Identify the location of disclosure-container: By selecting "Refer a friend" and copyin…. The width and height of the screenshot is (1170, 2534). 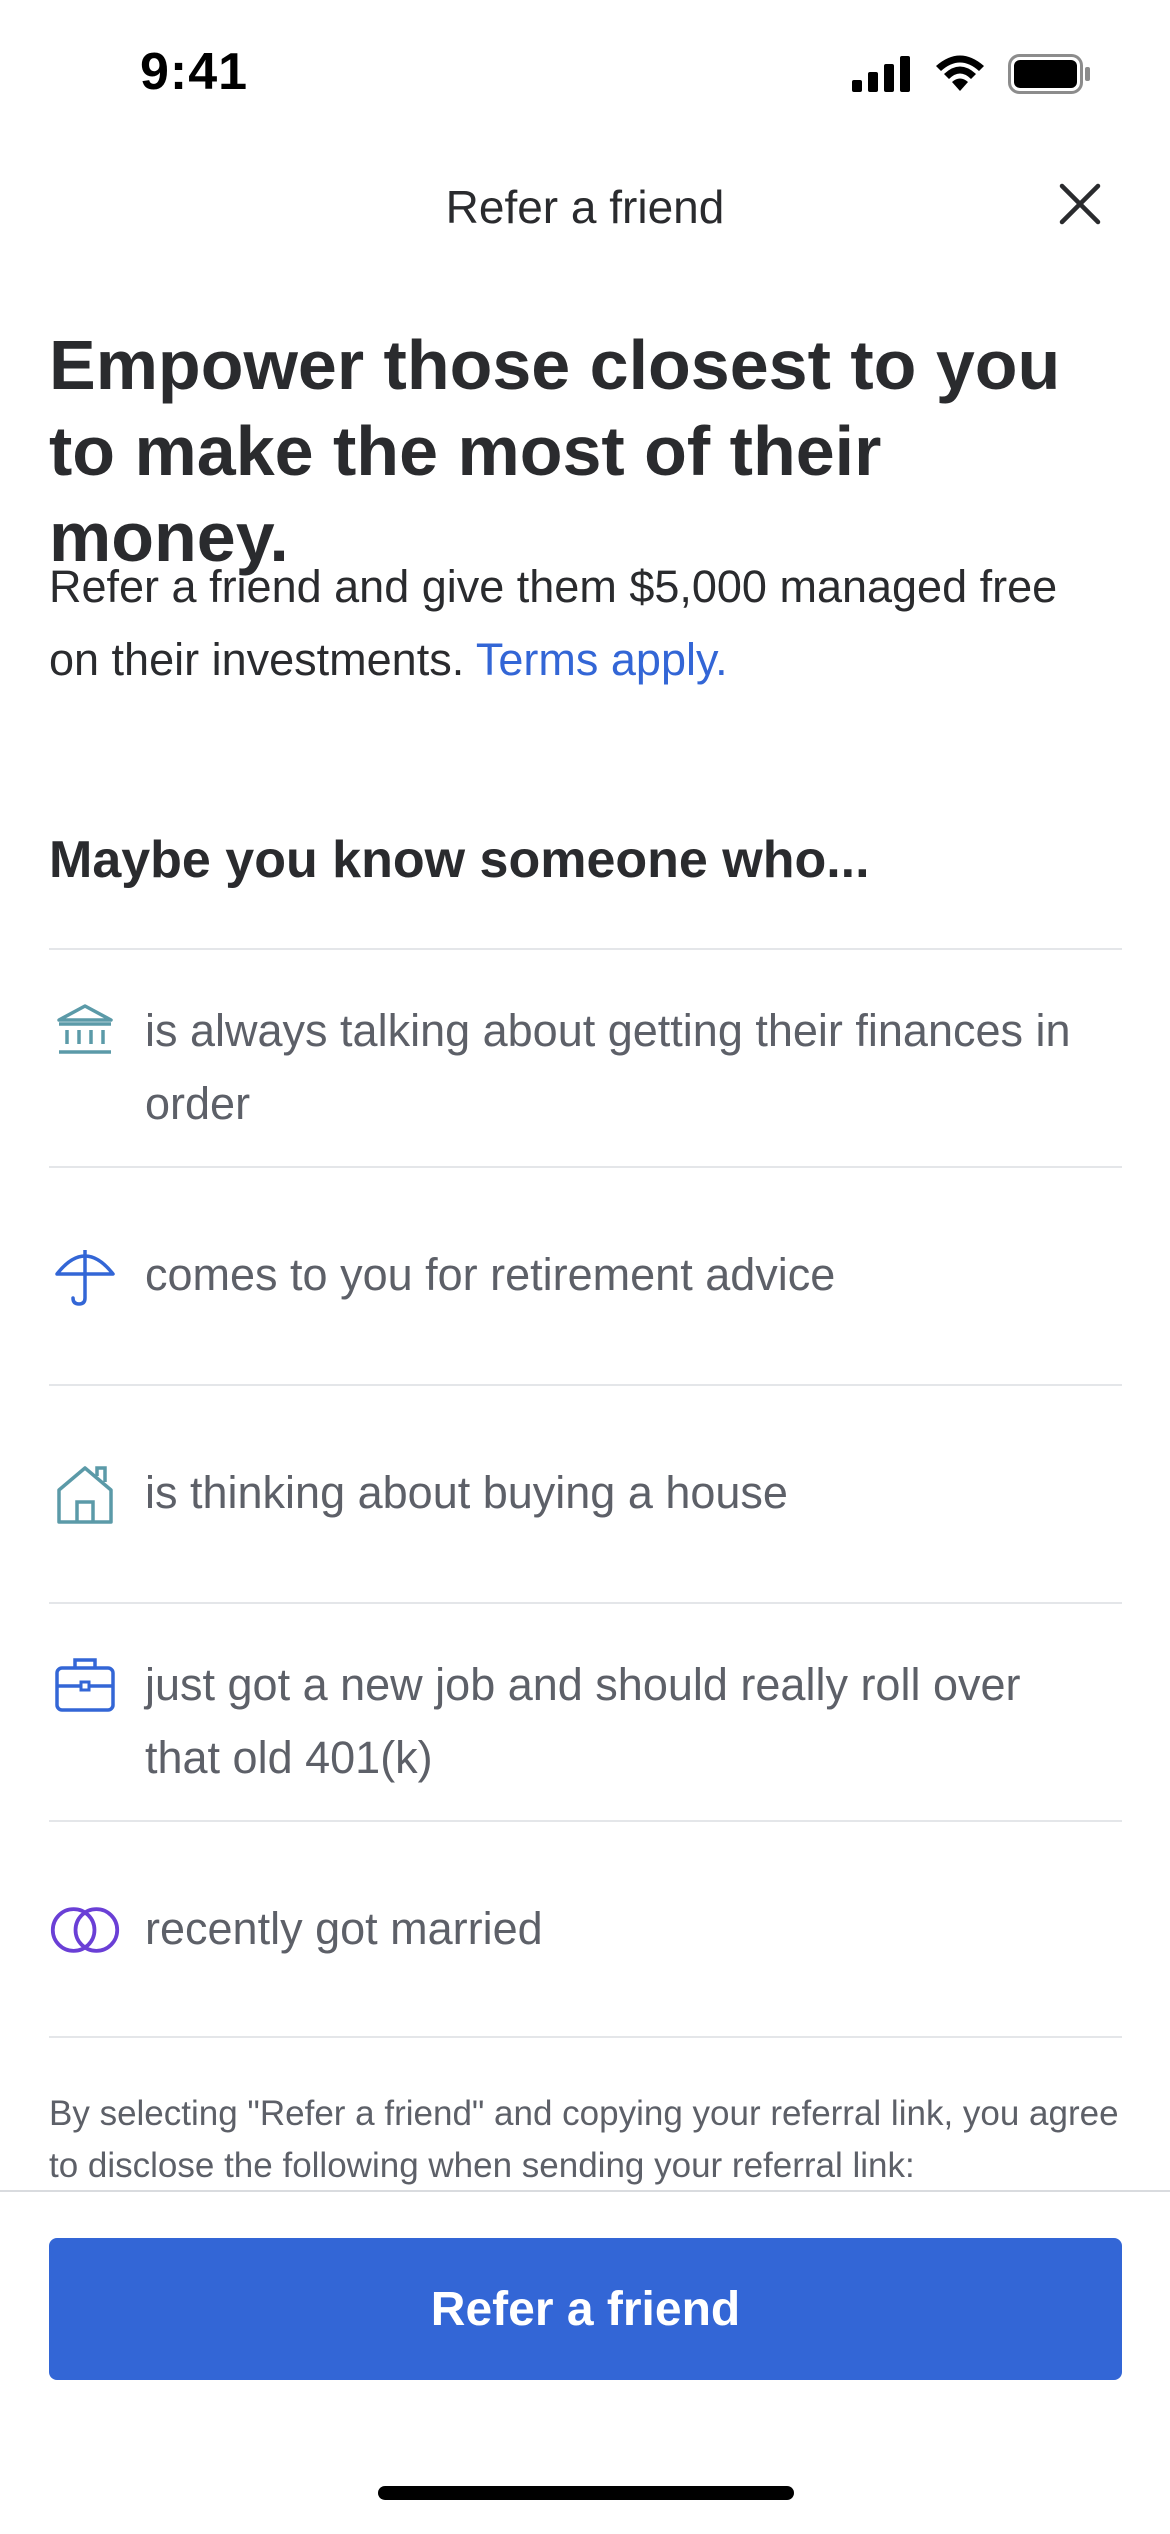
(585, 2139).